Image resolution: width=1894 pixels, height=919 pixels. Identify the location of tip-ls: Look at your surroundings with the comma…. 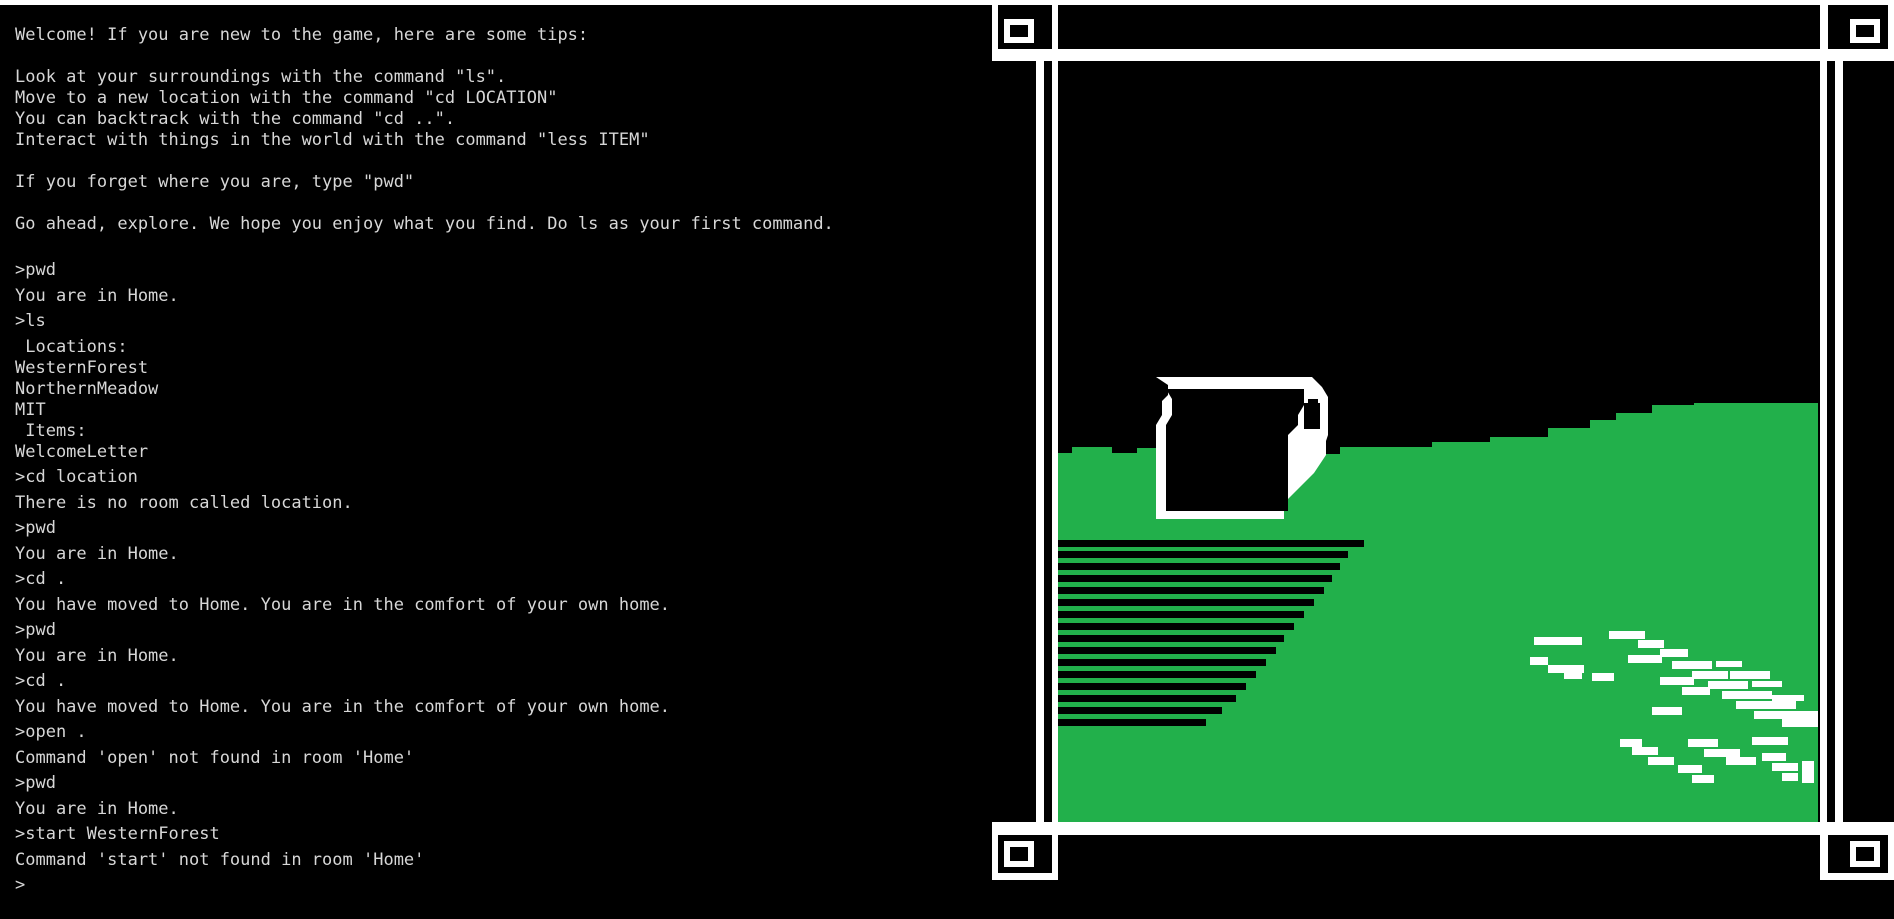
(261, 77).